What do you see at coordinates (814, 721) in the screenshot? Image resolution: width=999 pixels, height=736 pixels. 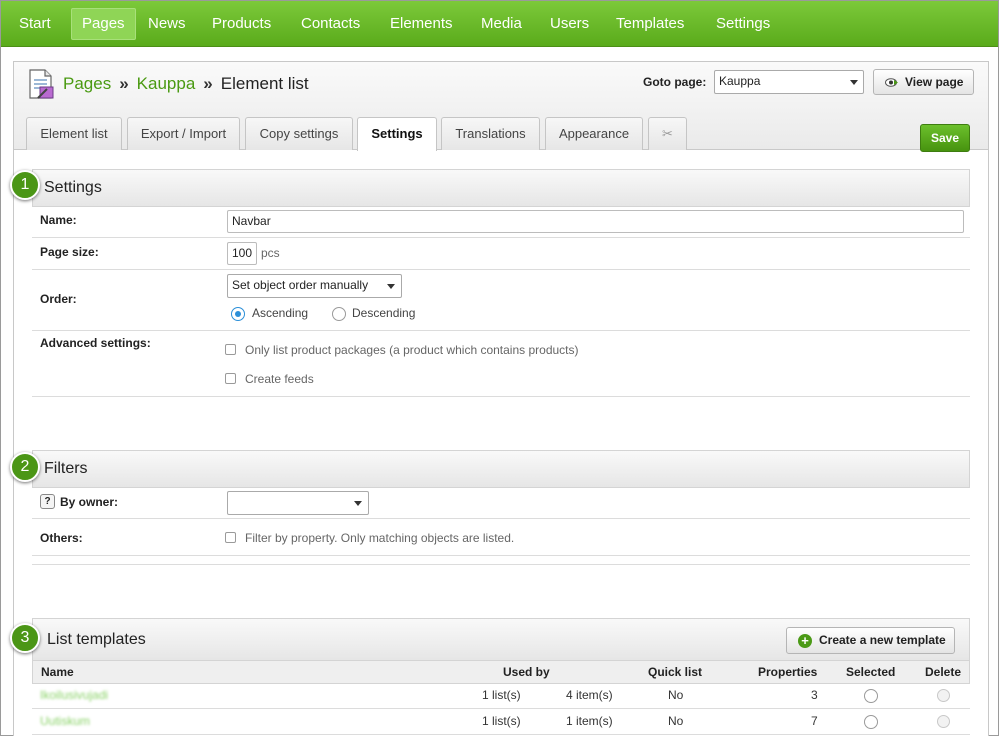 I see `properties-count: 7` at bounding box center [814, 721].